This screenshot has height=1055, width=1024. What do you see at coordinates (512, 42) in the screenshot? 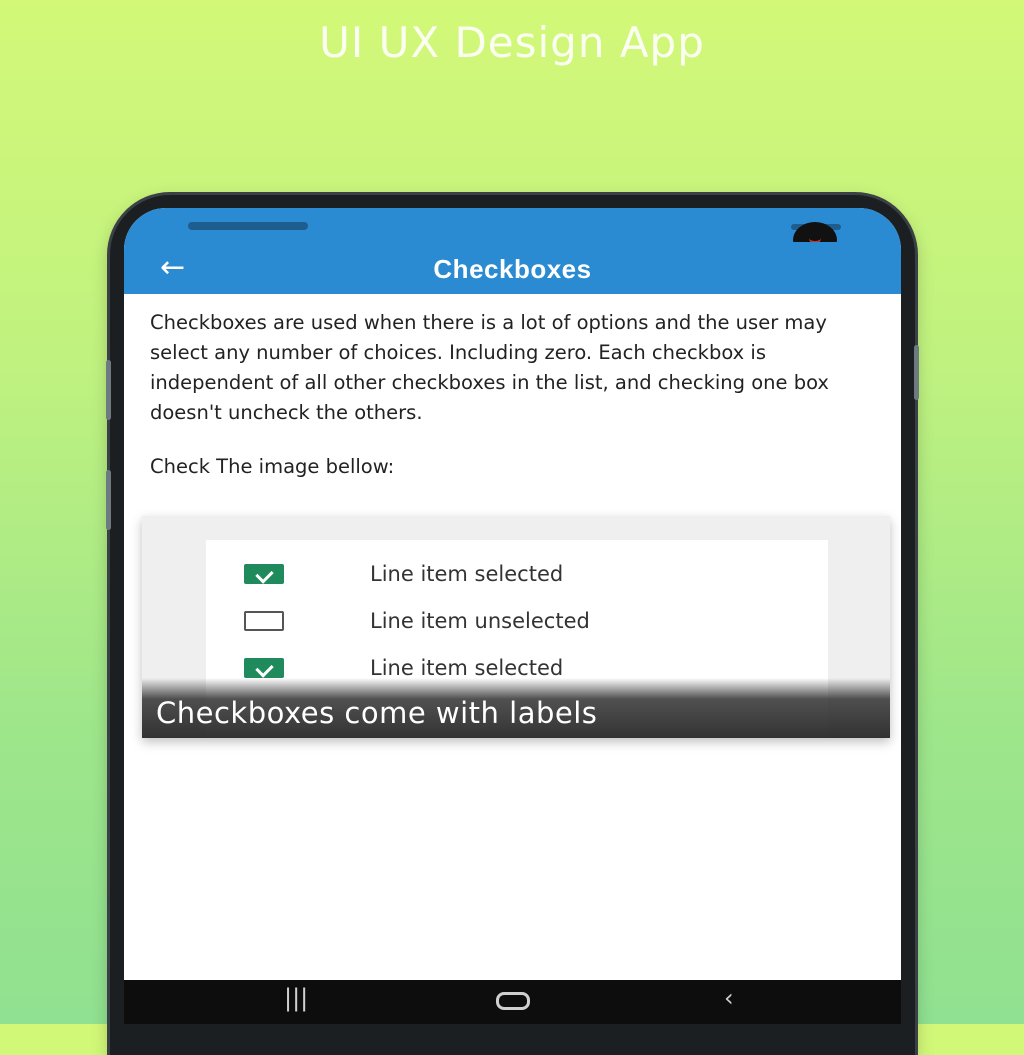
I see `promo-title: UI UX Design App` at bounding box center [512, 42].